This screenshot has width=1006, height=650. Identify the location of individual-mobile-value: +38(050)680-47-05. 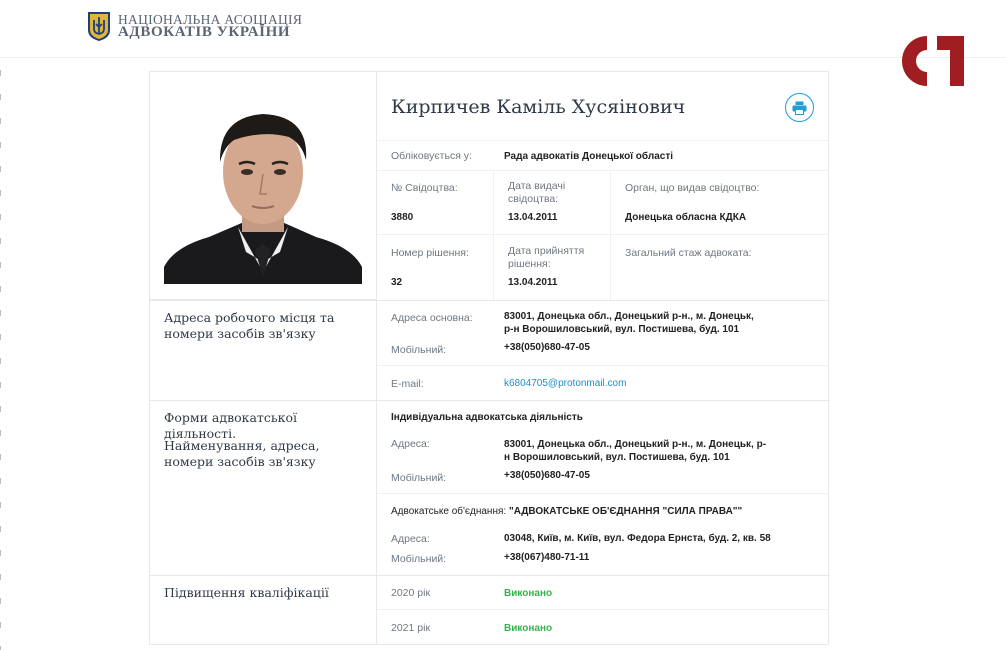
(547, 475).